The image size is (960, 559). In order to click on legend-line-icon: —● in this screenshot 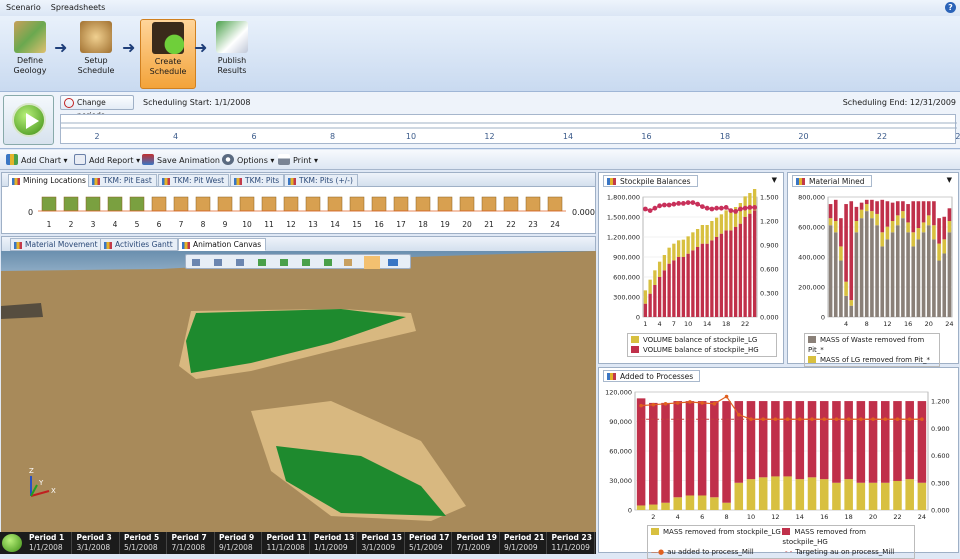, I will do `click(658, 552)`.